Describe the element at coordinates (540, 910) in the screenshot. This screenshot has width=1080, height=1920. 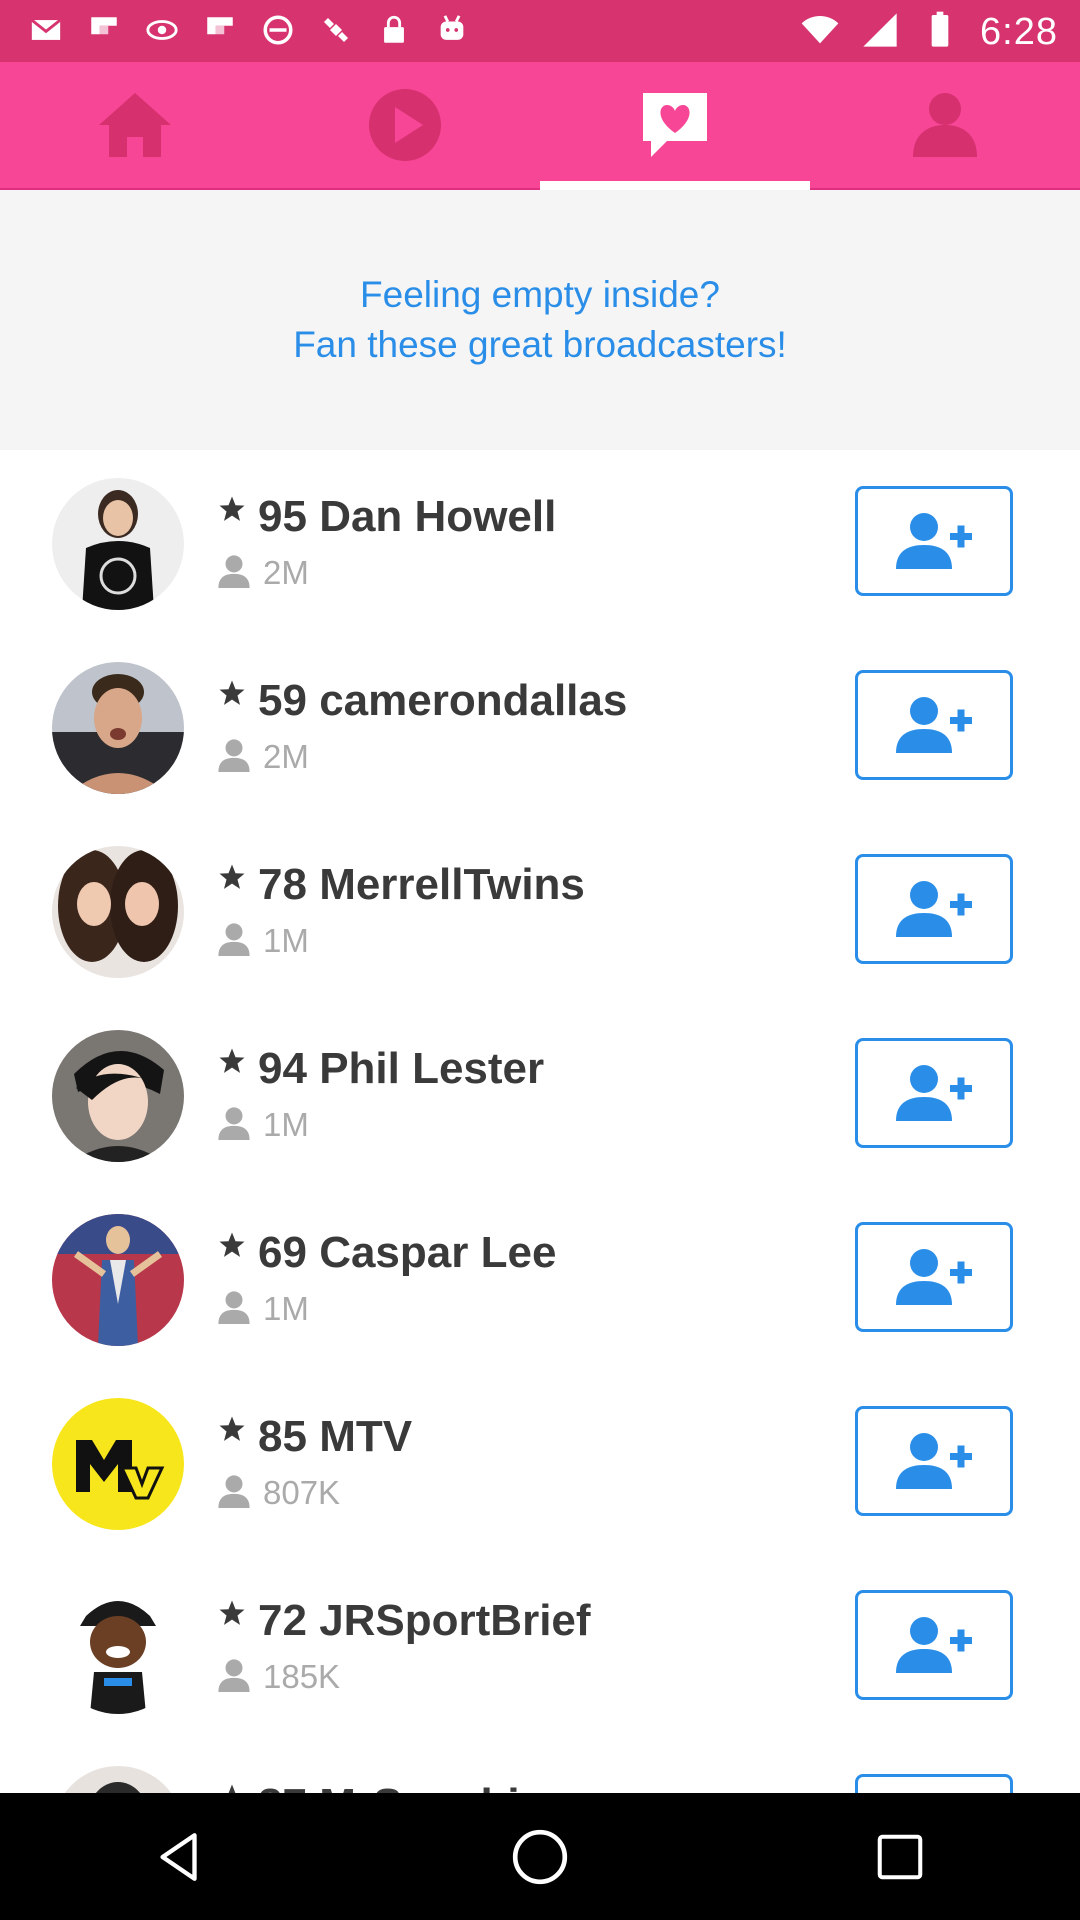
I see `broadcaster-row: 78 MerrellTwins 1M` at that location.